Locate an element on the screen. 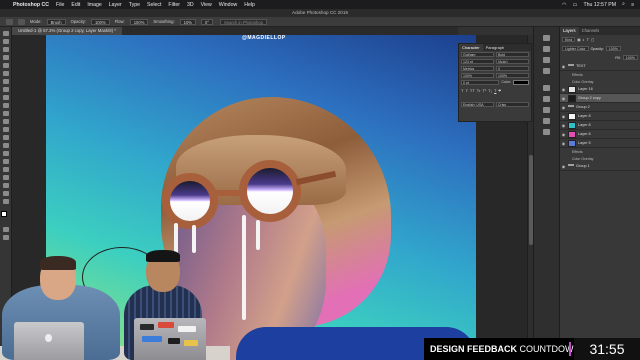 The width and height of the screenshot is (640, 360). path-select-tool-icon is located at coordinates (5, 169).